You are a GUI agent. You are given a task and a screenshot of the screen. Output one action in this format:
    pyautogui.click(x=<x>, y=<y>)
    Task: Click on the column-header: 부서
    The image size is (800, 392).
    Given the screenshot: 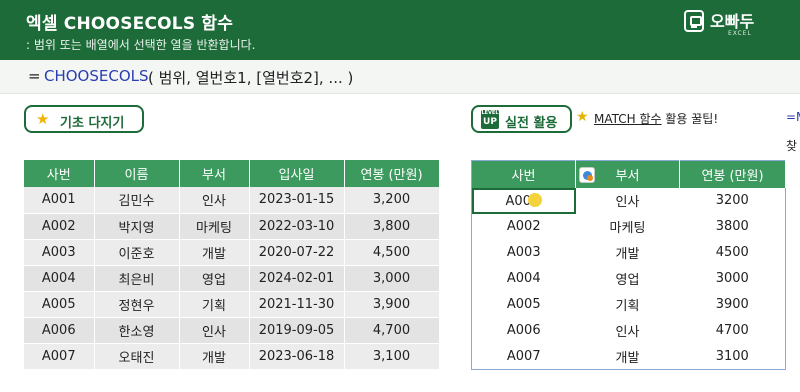 What is the action you would take?
    pyautogui.click(x=214, y=173)
    